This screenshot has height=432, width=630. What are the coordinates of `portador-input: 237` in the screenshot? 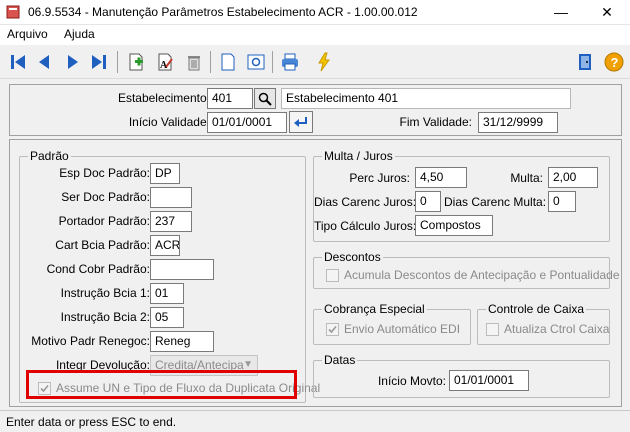 It's located at (171, 221).